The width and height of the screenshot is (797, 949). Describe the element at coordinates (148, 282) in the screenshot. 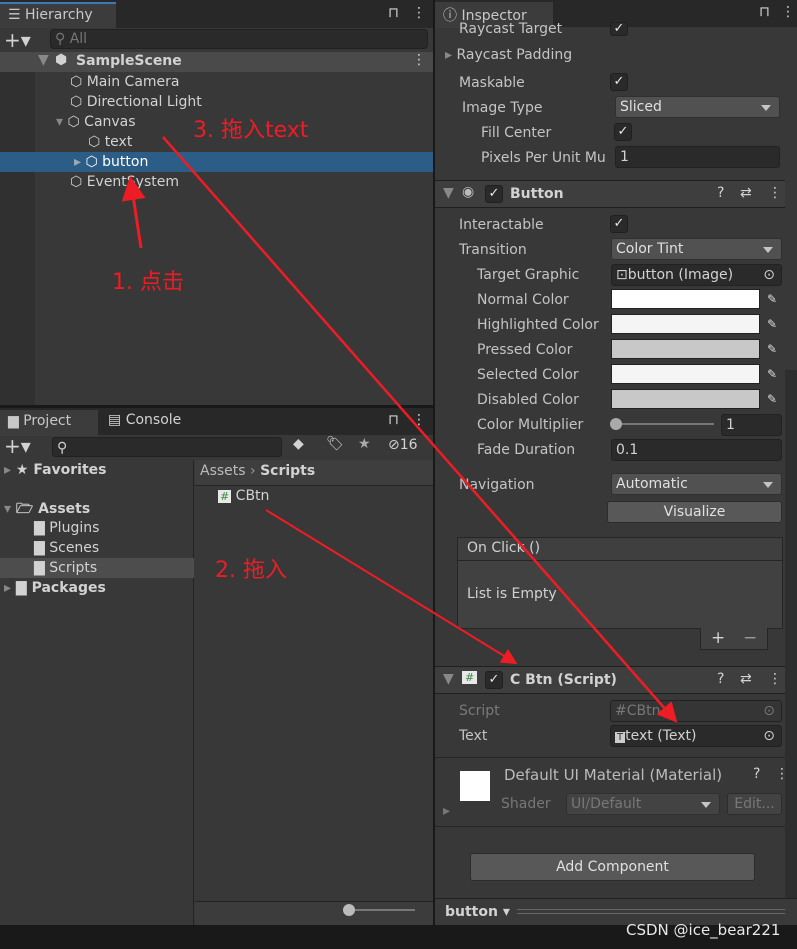

I see `annotation-step1: 1. 点击` at that location.